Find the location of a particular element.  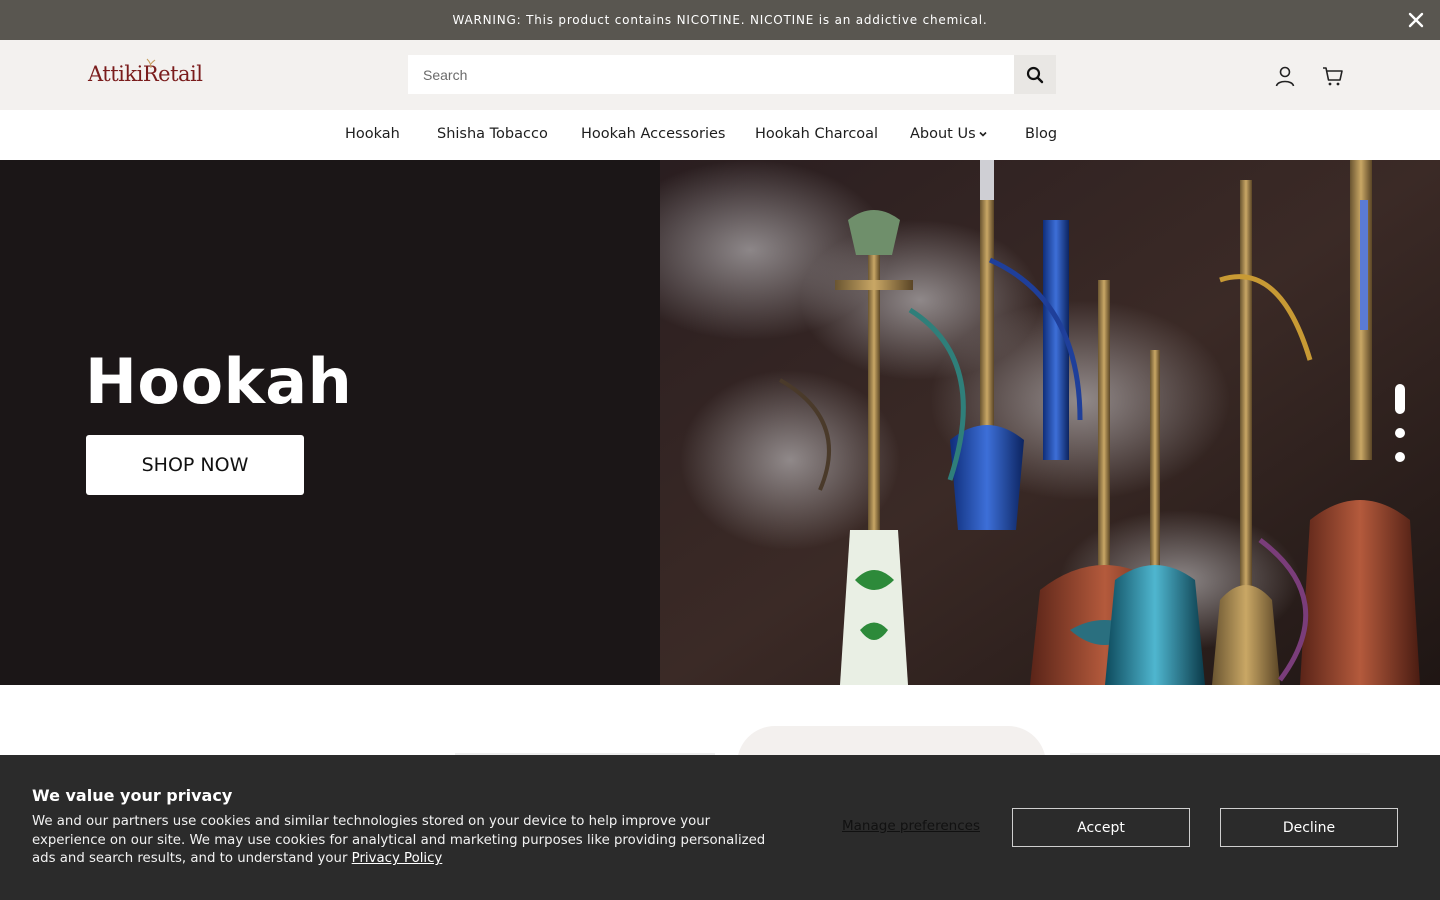

shop-now-button: SHOP NOW is located at coordinates (195, 465).